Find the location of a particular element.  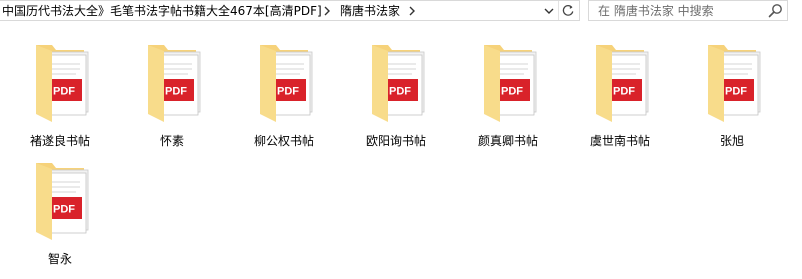

folder-item: PDF 张旭 is located at coordinates (732, 85).